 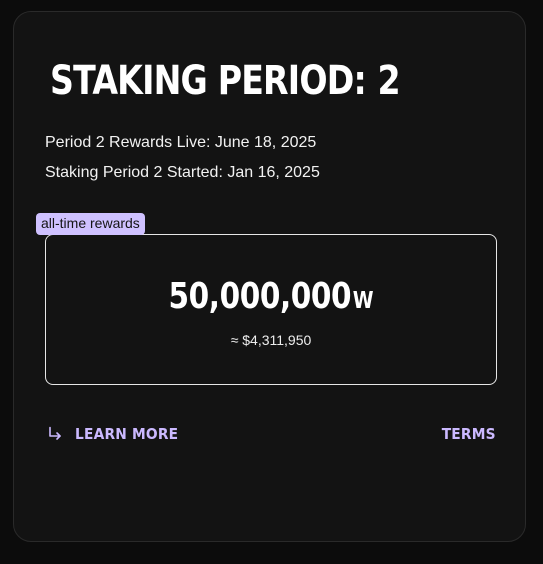 I want to click on terms-label: TERMS, so click(x=468, y=434).